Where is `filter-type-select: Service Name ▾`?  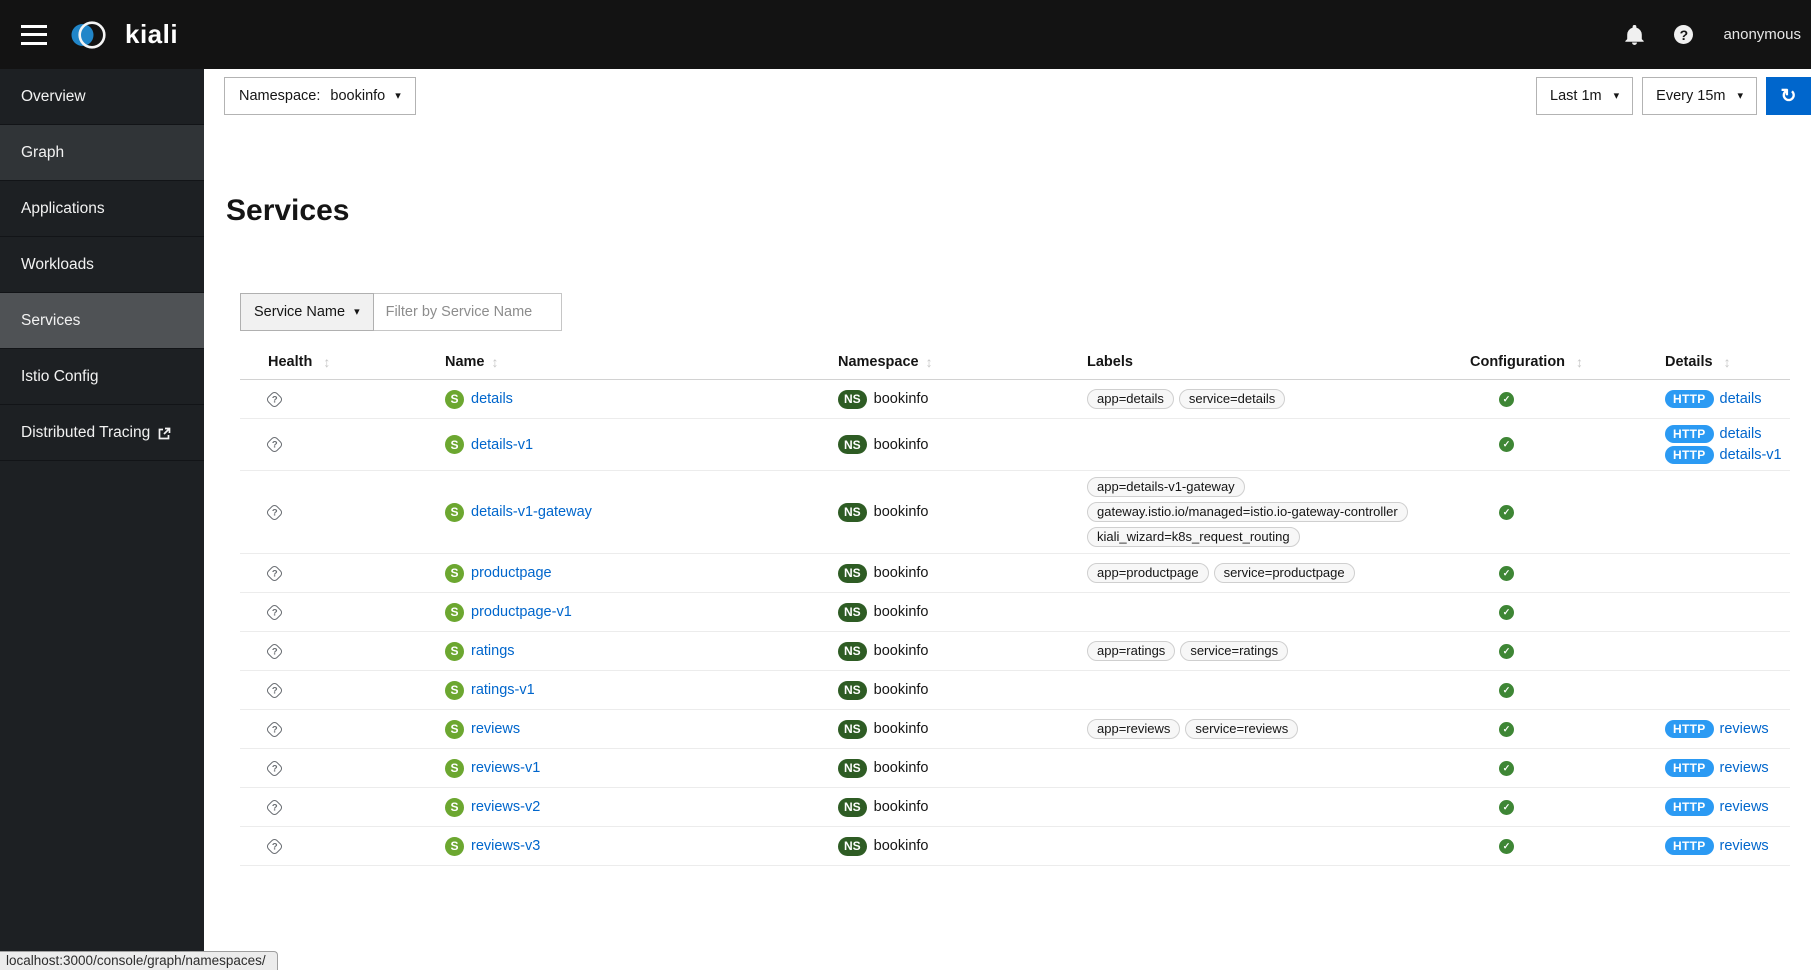
filter-type-select: Service Name ▾ is located at coordinates (307, 312).